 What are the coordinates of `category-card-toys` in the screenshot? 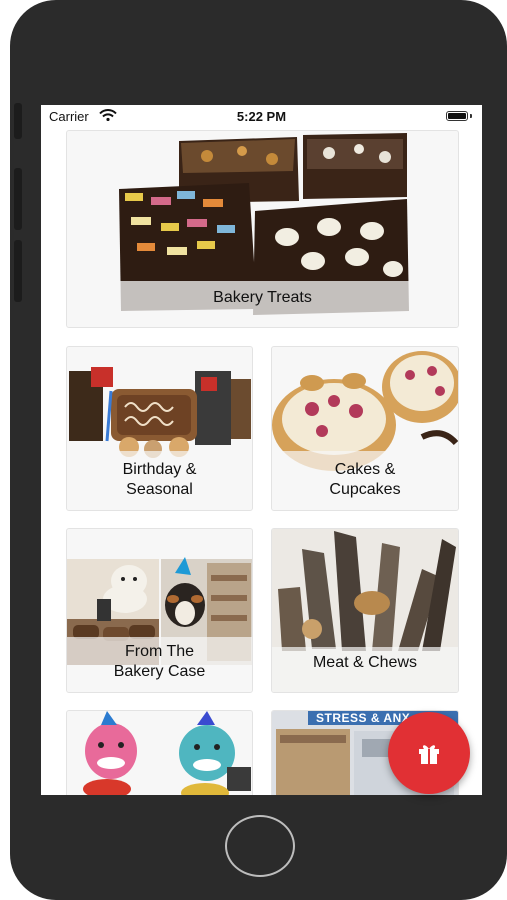 It's located at (159, 752).